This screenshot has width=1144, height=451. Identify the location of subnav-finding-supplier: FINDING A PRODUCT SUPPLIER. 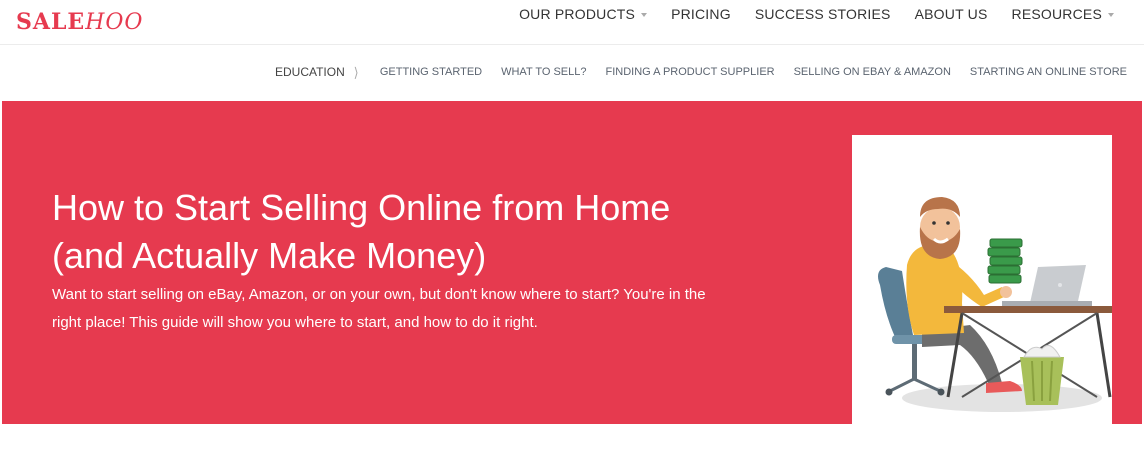
(689, 72).